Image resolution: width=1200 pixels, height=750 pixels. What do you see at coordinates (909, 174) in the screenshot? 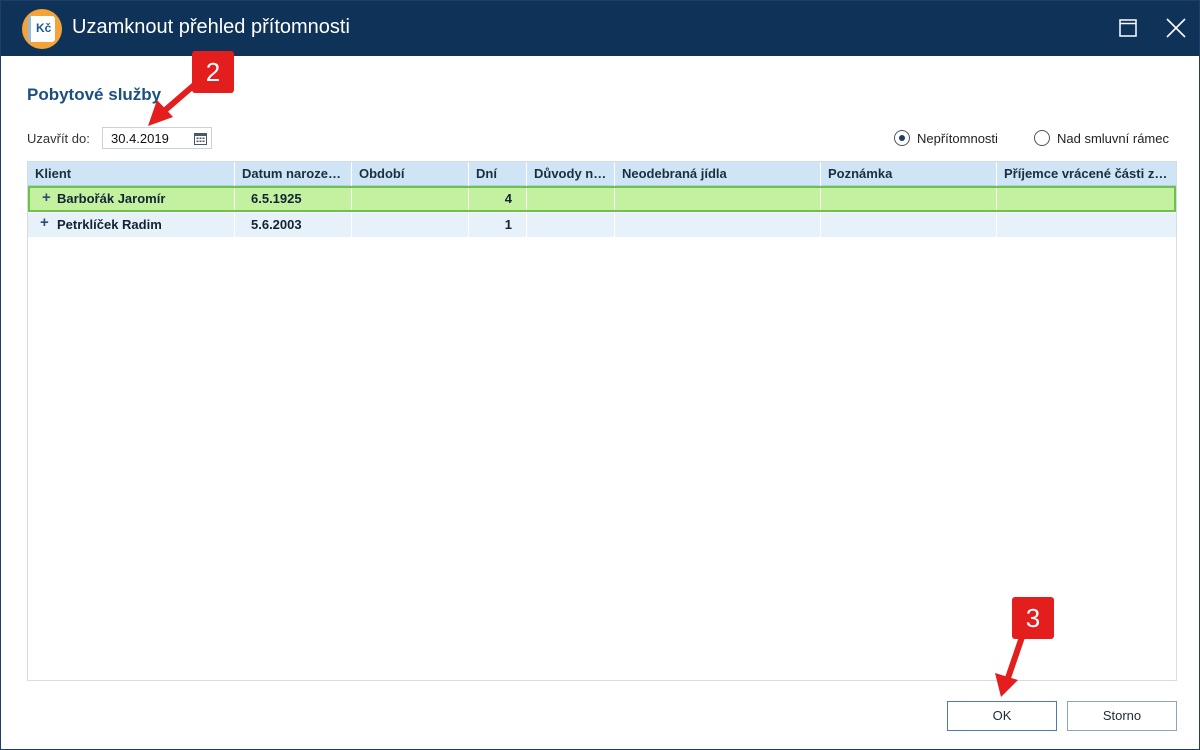
I see `column-header-poznamka: Poznámka` at bounding box center [909, 174].